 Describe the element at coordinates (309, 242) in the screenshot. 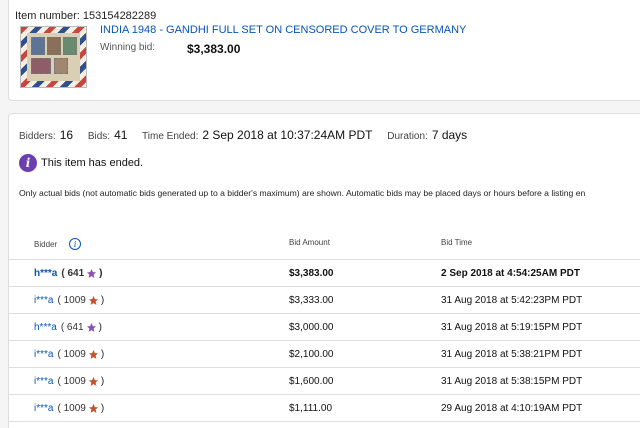

I see `bid-amount-column-header: Bid Amount` at that location.